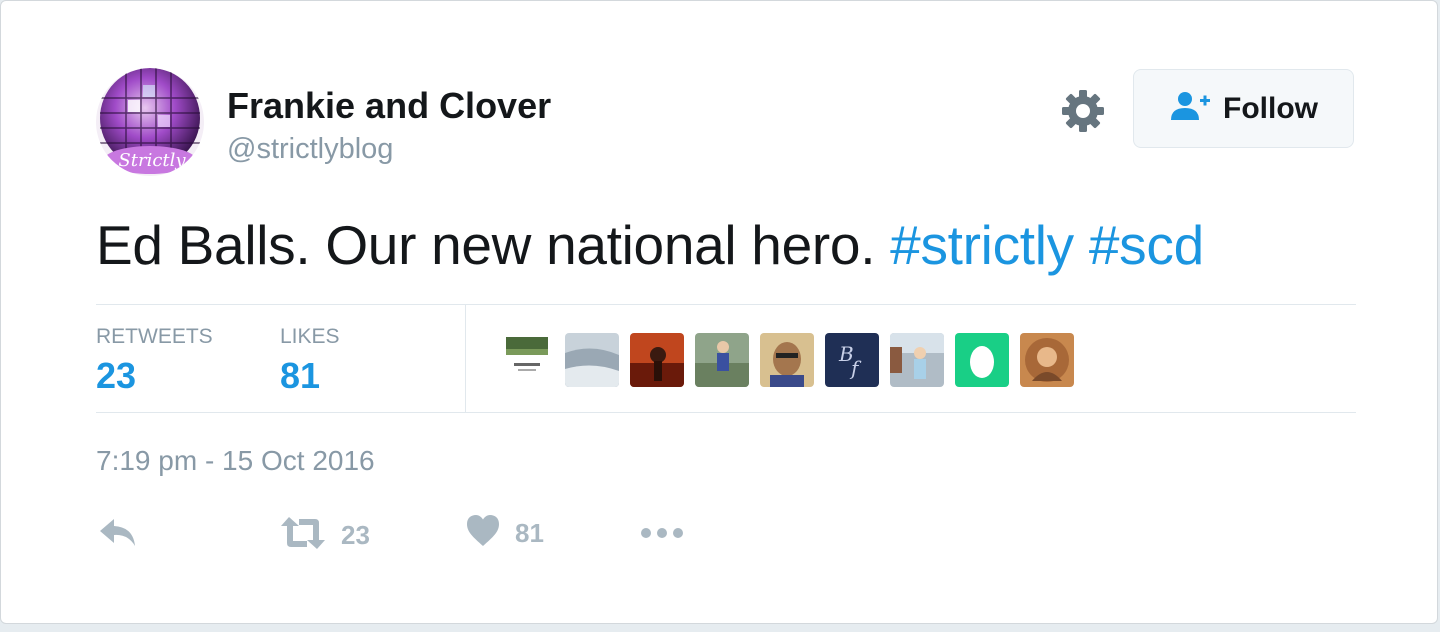 The height and width of the screenshot is (632, 1440). I want to click on liker-avatars: Bf, so click(787, 360).